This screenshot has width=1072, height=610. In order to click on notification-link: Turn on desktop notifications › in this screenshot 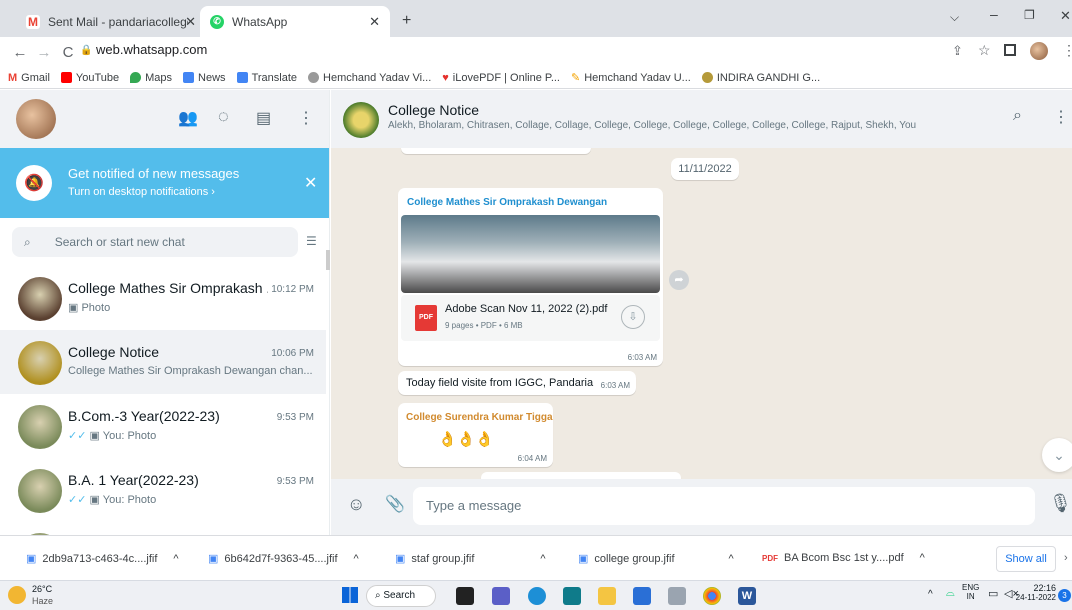, I will do `click(141, 192)`.